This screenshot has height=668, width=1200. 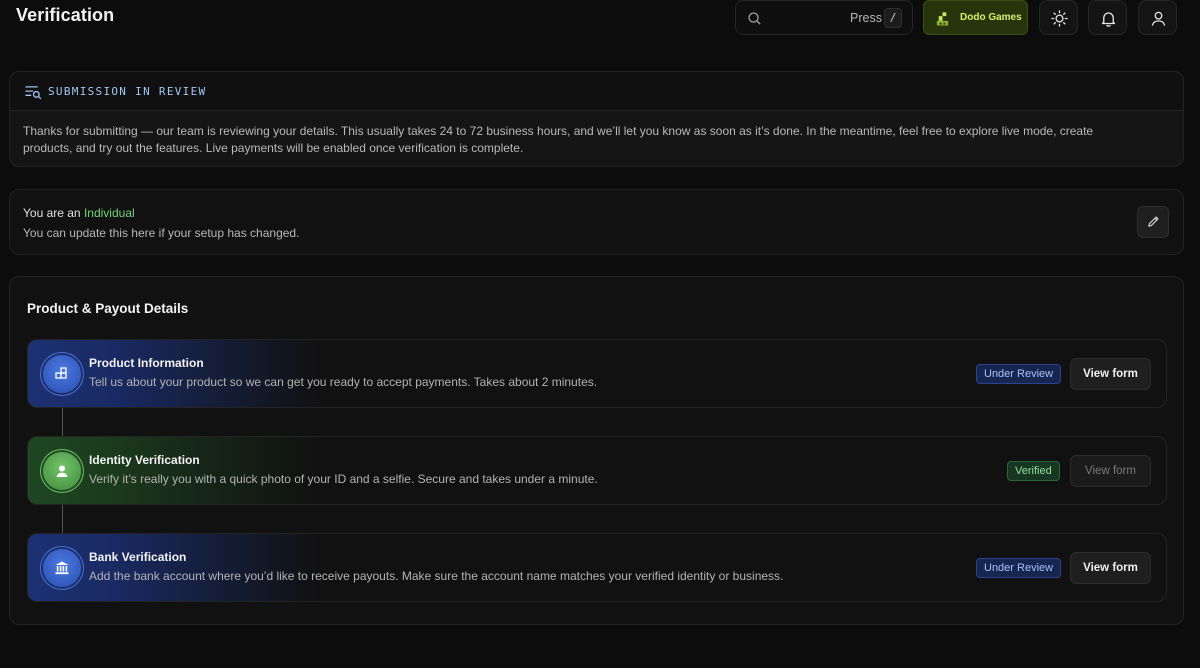 I want to click on edit-entity-button, so click(x=1153, y=222).